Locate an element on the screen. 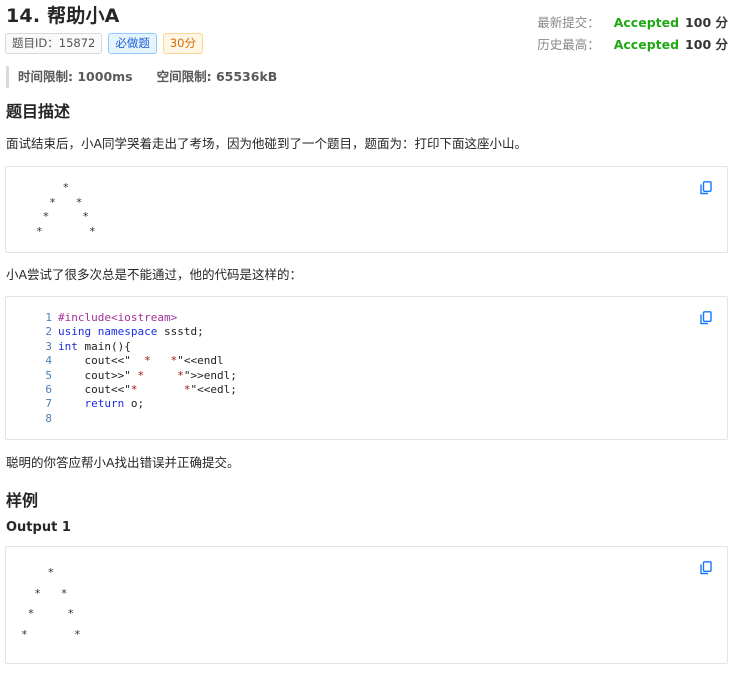  mountain-art: * * * * * * * is located at coordinates (66, 209).